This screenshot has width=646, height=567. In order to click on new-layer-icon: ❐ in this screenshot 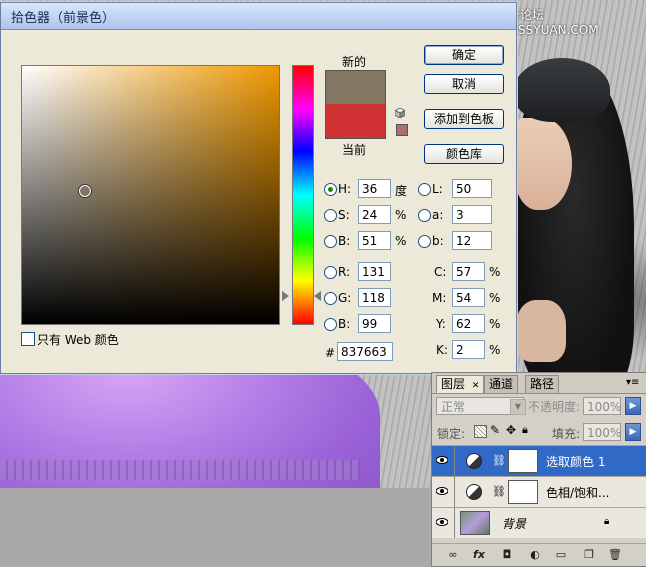, I will do `click(589, 555)`.